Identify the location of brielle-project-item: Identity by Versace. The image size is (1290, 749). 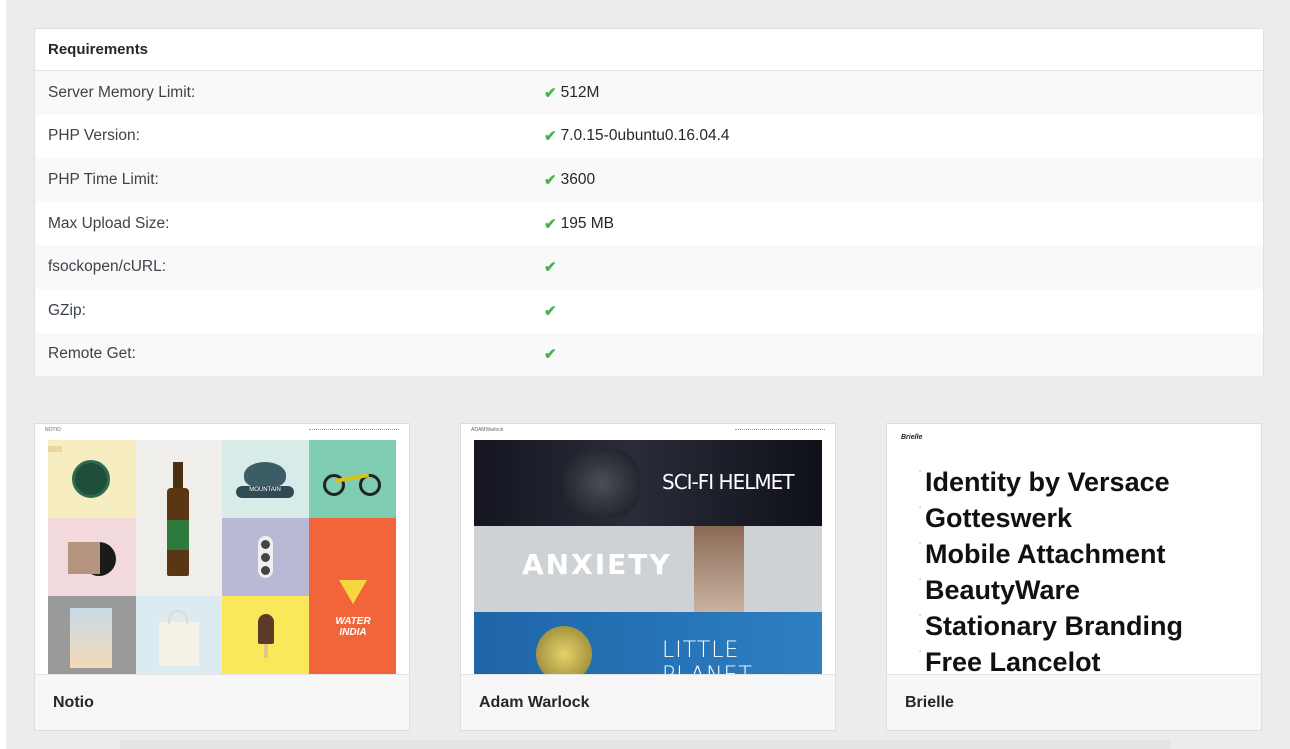
(1051, 477).